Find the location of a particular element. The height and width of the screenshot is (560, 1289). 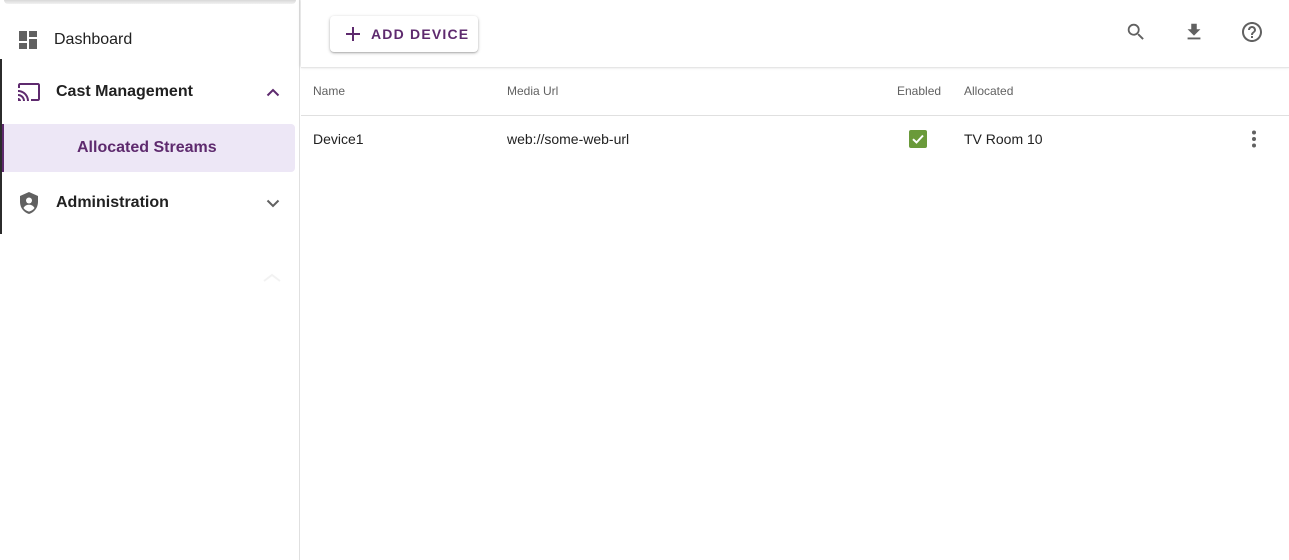

row-actions-button is located at coordinates (1254, 139).